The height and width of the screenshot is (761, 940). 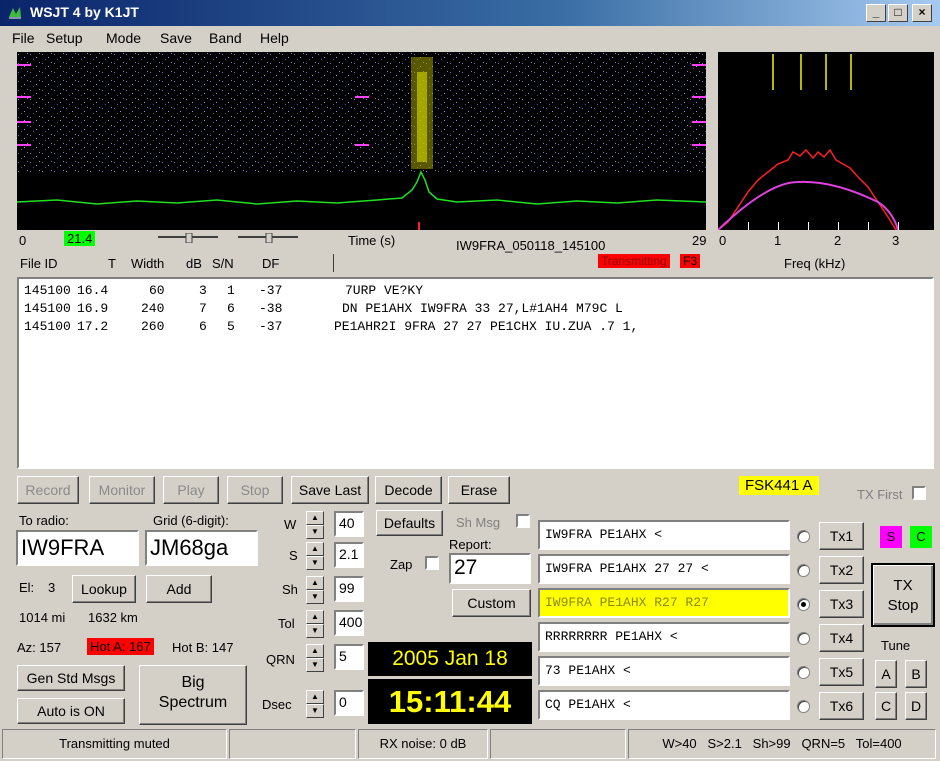 What do you see at coordinates (315, 624) in the screenshot?
I see `param-tol-spinner: ▲ ▼` at bounding box center [315, 624].